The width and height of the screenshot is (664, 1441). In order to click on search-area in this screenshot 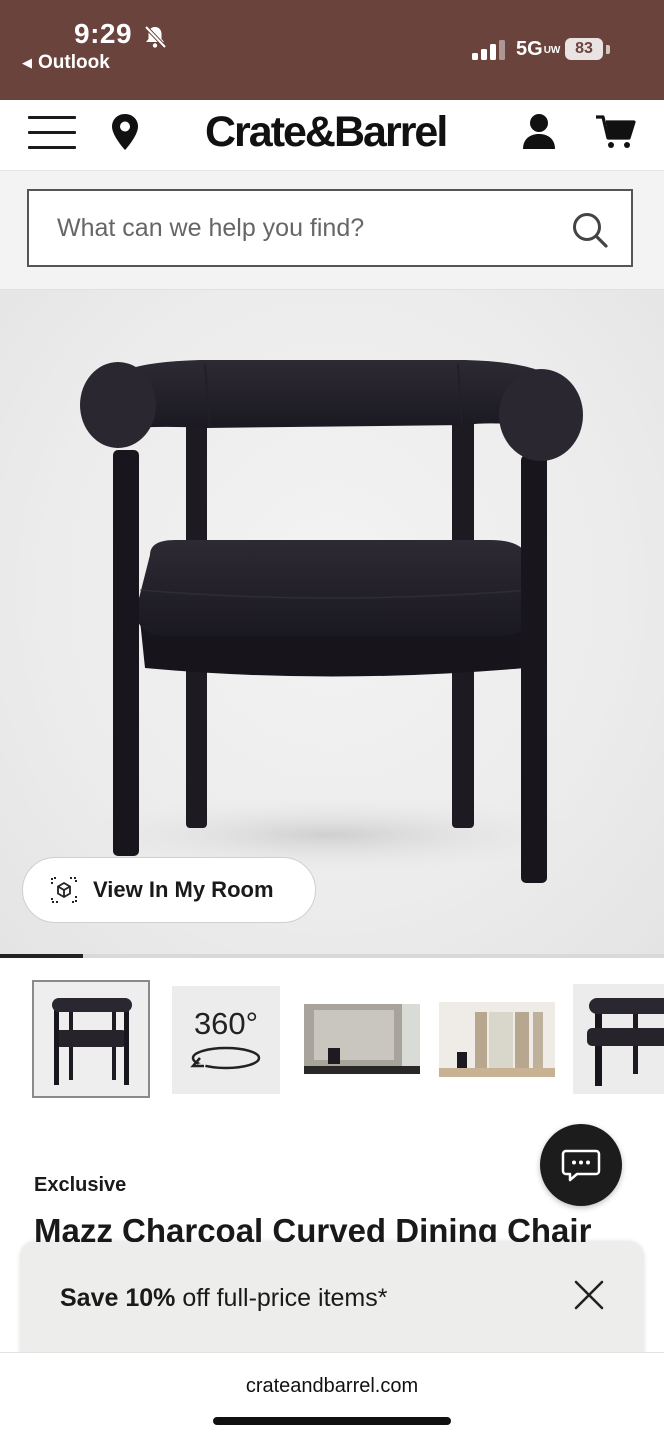, I will do `click(332, 230)`.